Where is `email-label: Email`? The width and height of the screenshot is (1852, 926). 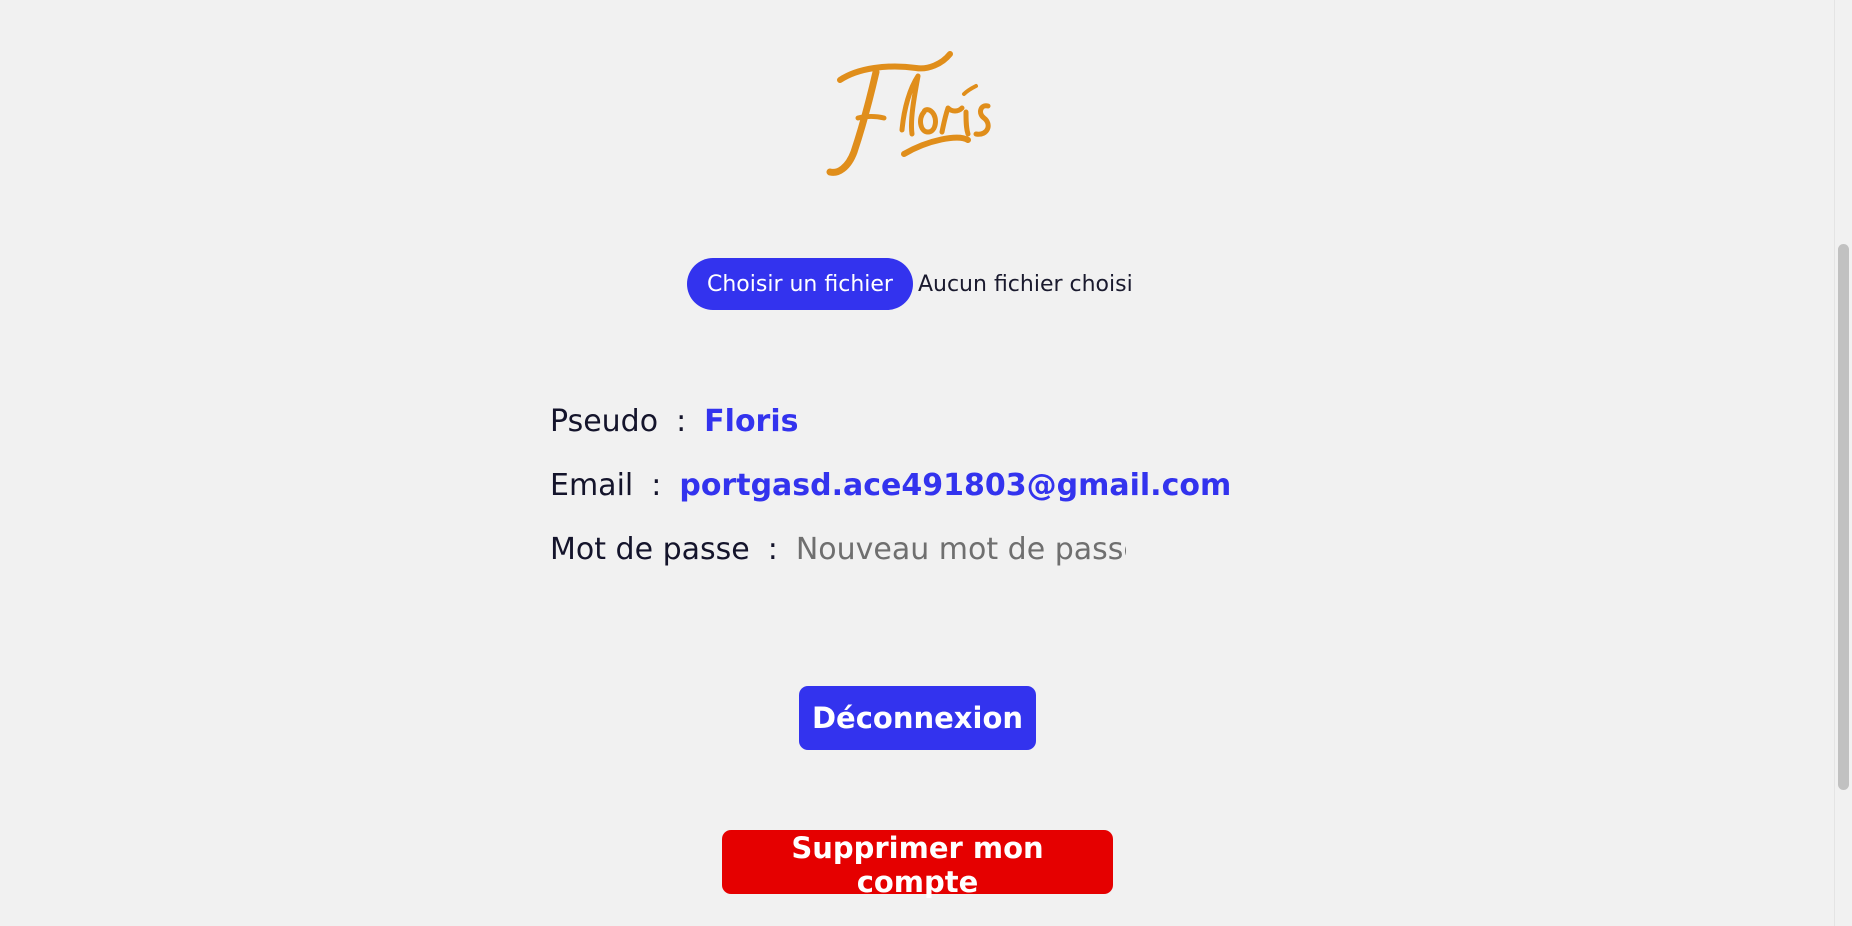 email-label: Email is located at coordinates (592, 485).